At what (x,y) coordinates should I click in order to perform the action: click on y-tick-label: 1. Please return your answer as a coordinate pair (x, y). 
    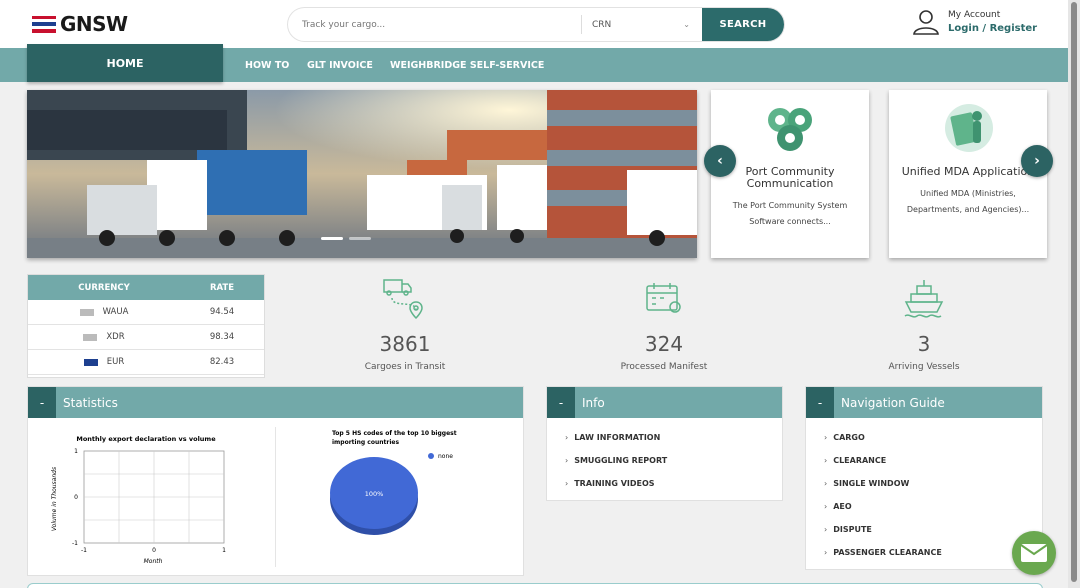
    Looking at the image, I should click on (76, 451).